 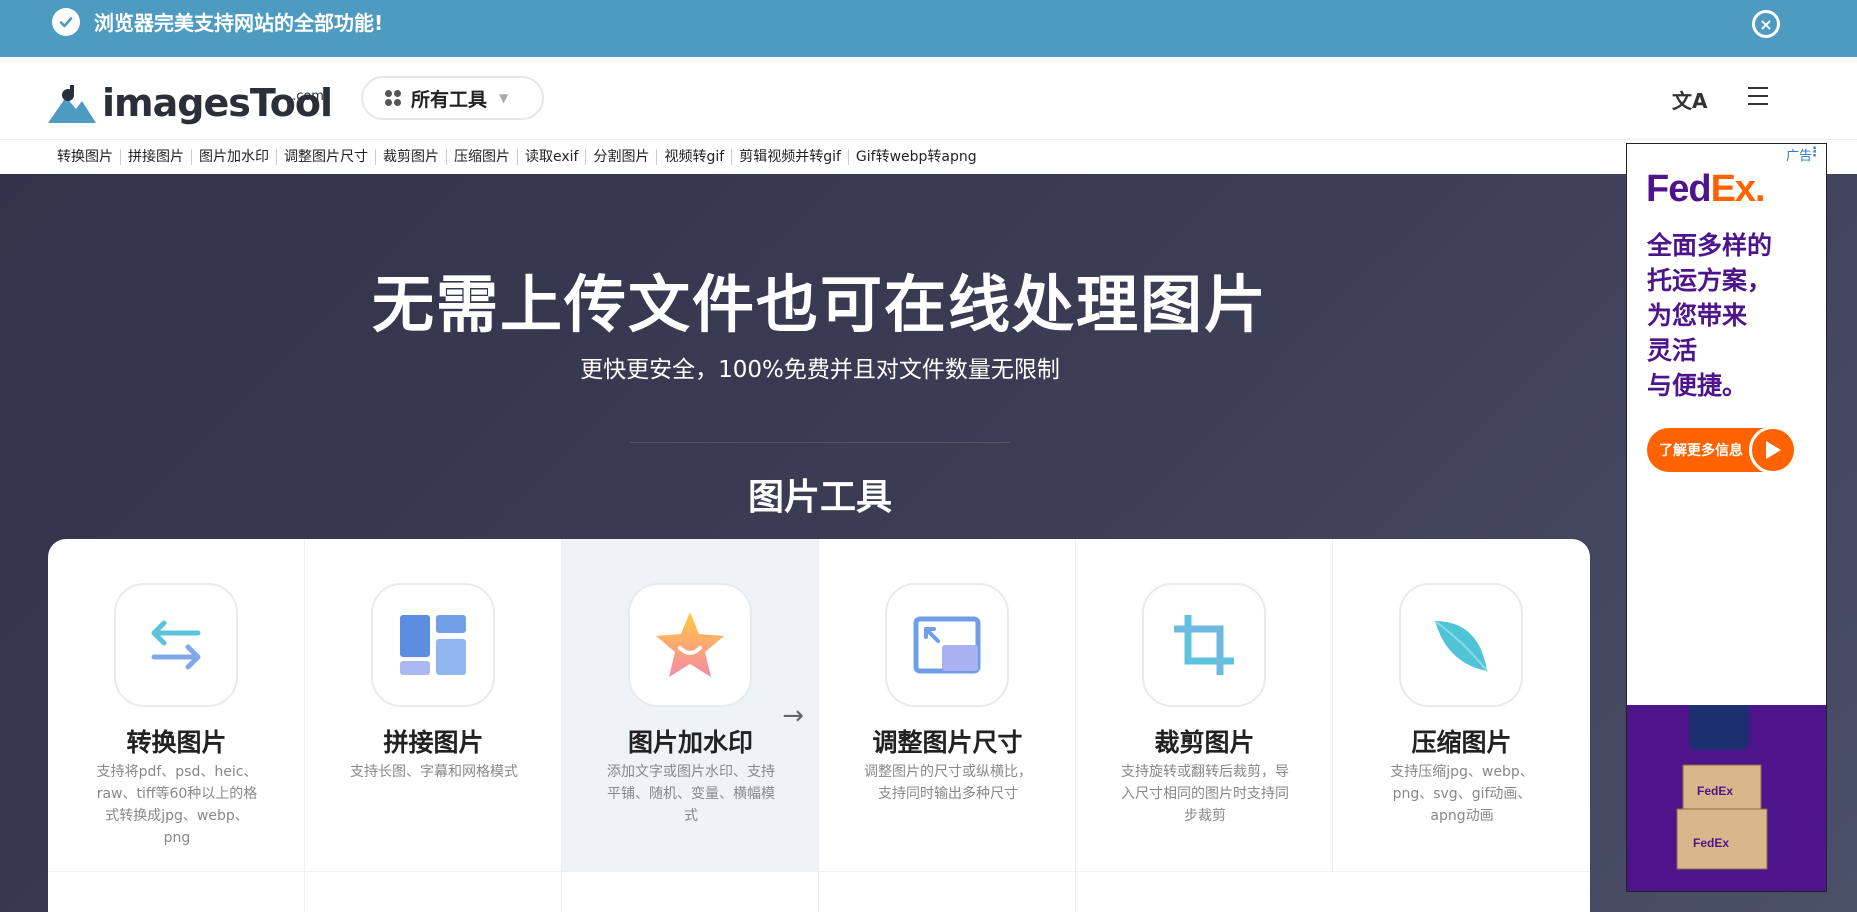 What do you see at coordinates (1461, 742) in the screenshot?
I see `tool-name: 压缩图片` at bounding box center [1461, 742].